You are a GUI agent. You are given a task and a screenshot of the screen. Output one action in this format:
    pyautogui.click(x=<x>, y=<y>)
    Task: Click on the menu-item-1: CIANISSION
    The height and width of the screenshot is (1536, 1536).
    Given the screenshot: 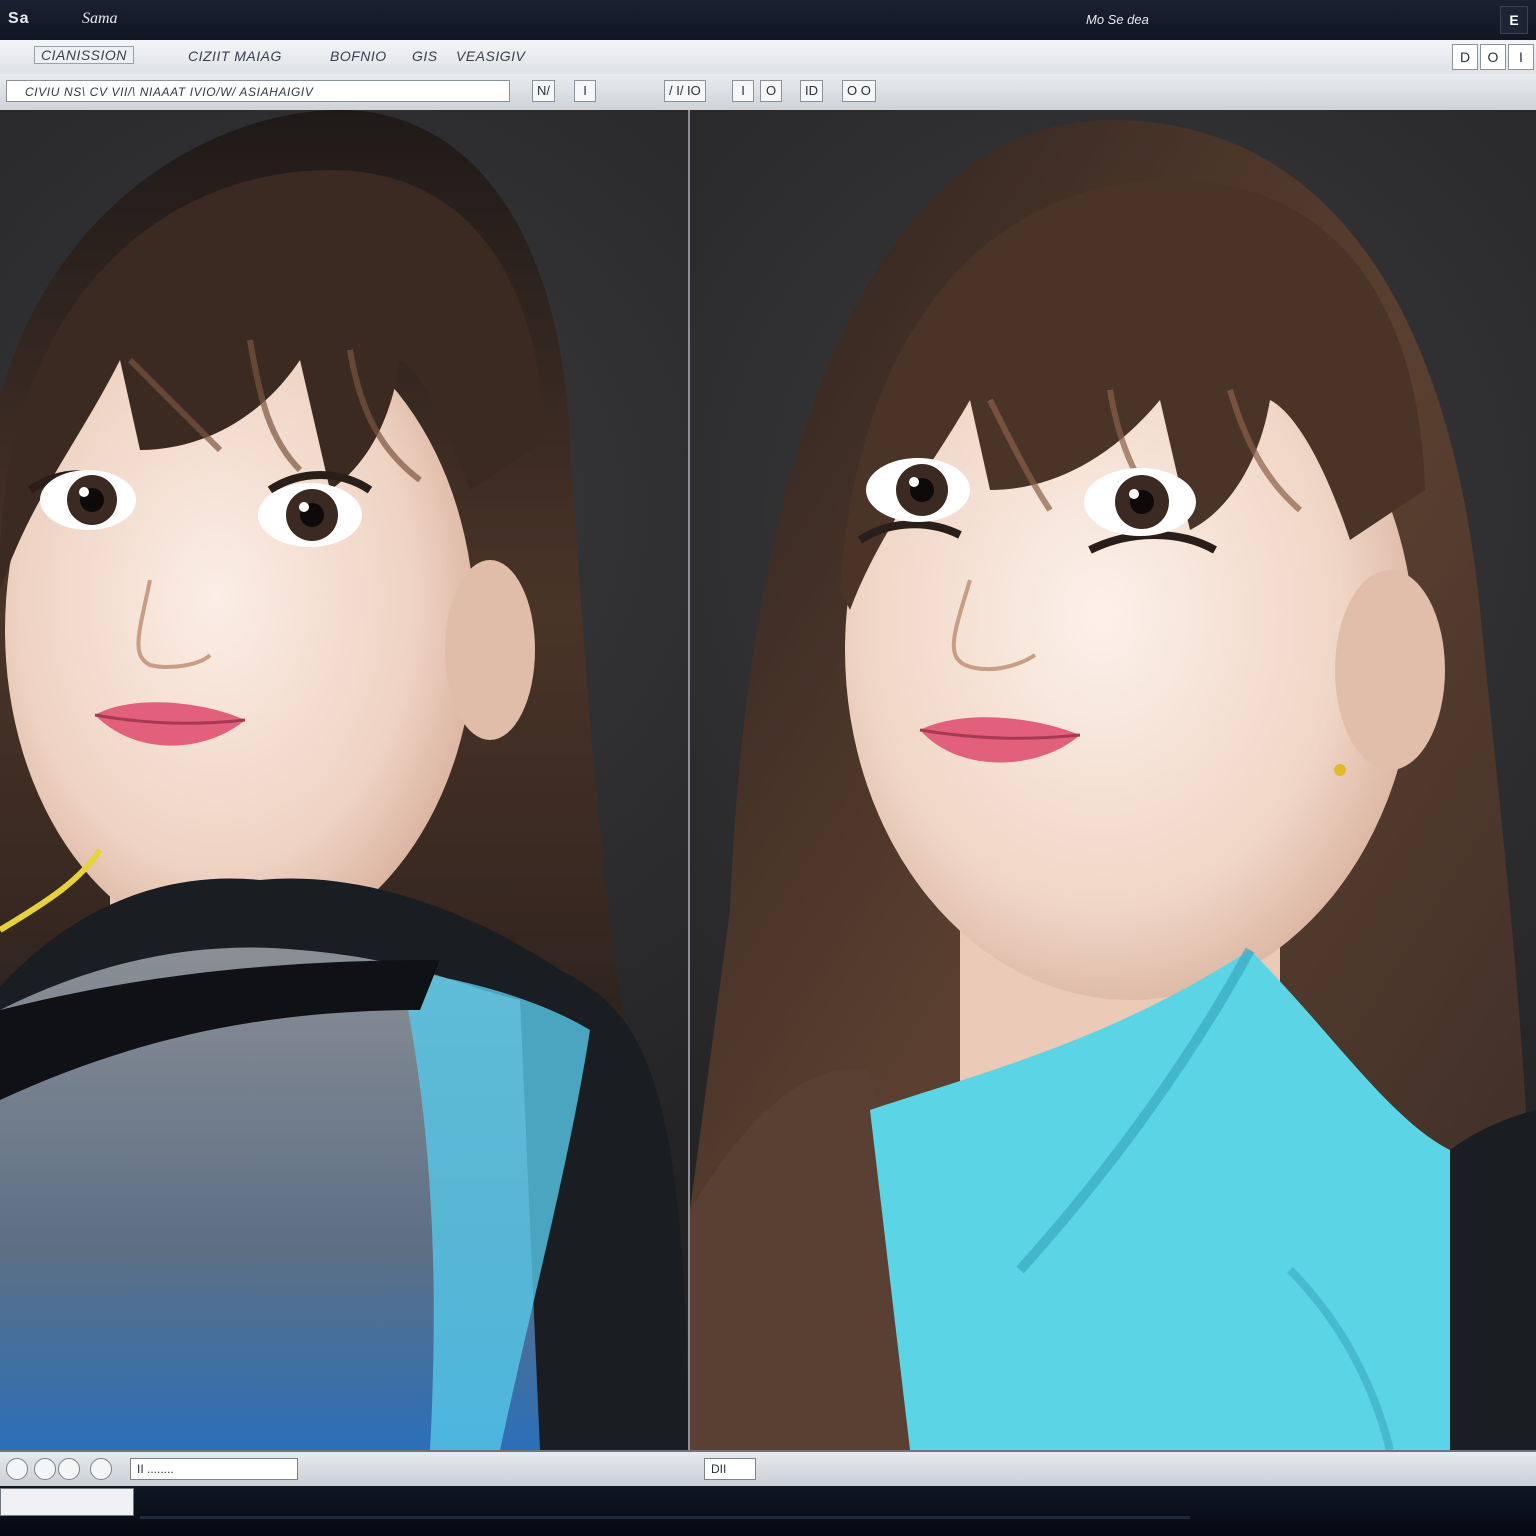 What is the action you would take?
    pyautogui.click(x=84, y=55)
    